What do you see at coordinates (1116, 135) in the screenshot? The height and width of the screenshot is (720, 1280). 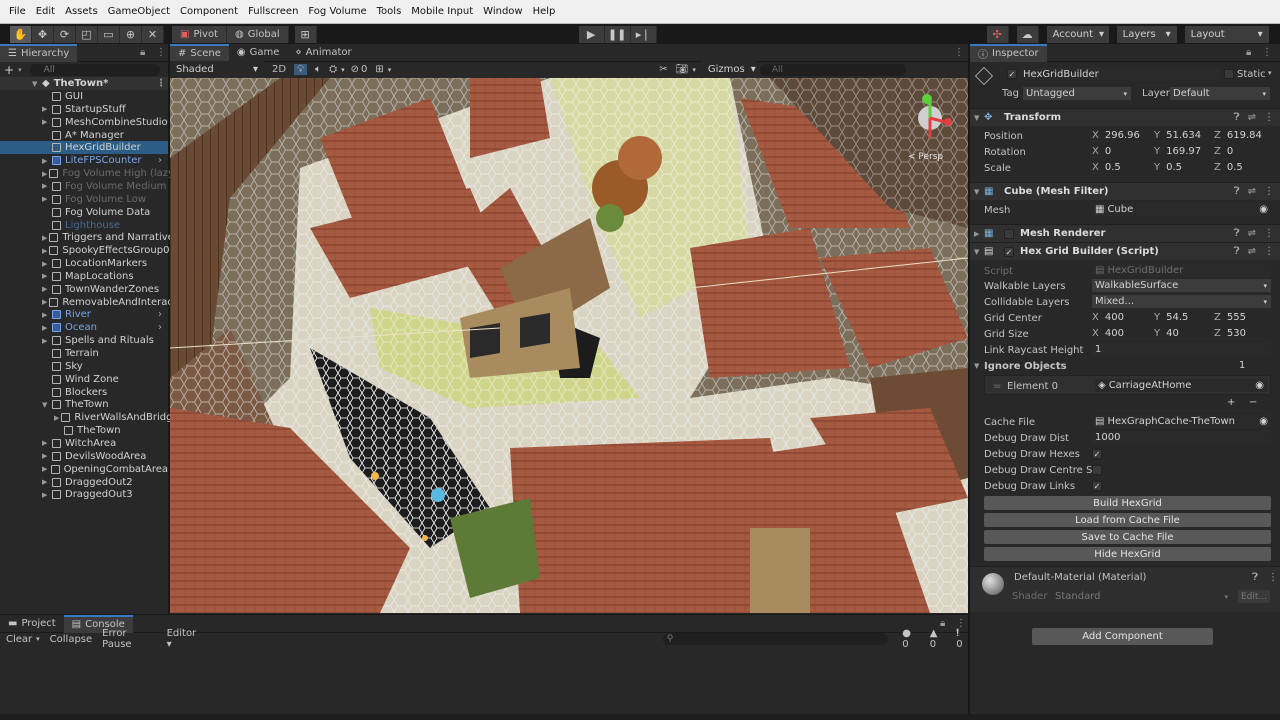 I see `position-x-field: X 296.96` at bounding box center [1116, 135].